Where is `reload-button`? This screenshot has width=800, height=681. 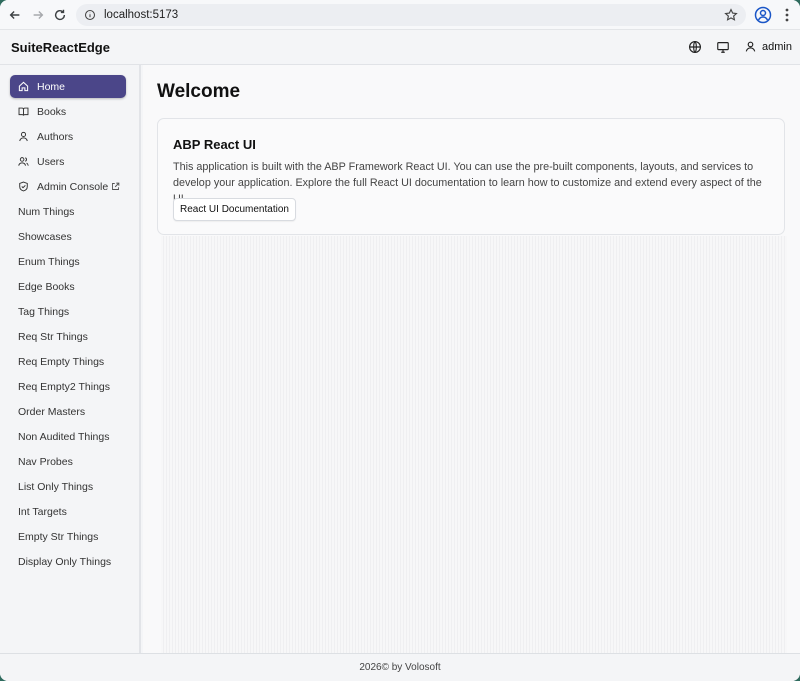 reload-button is located at coordinates (60, 15).